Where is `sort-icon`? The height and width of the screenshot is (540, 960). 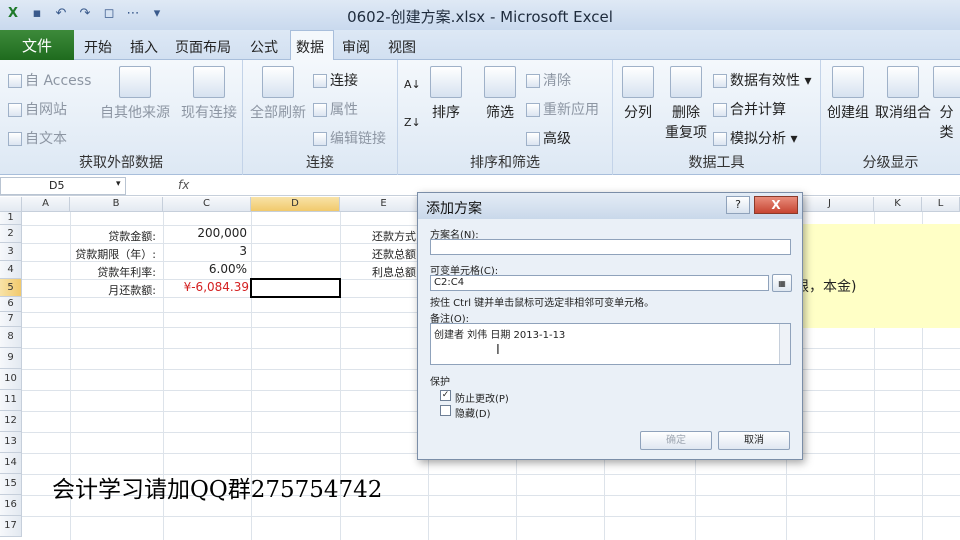
sort-icon is located at coordinates (446, 82).